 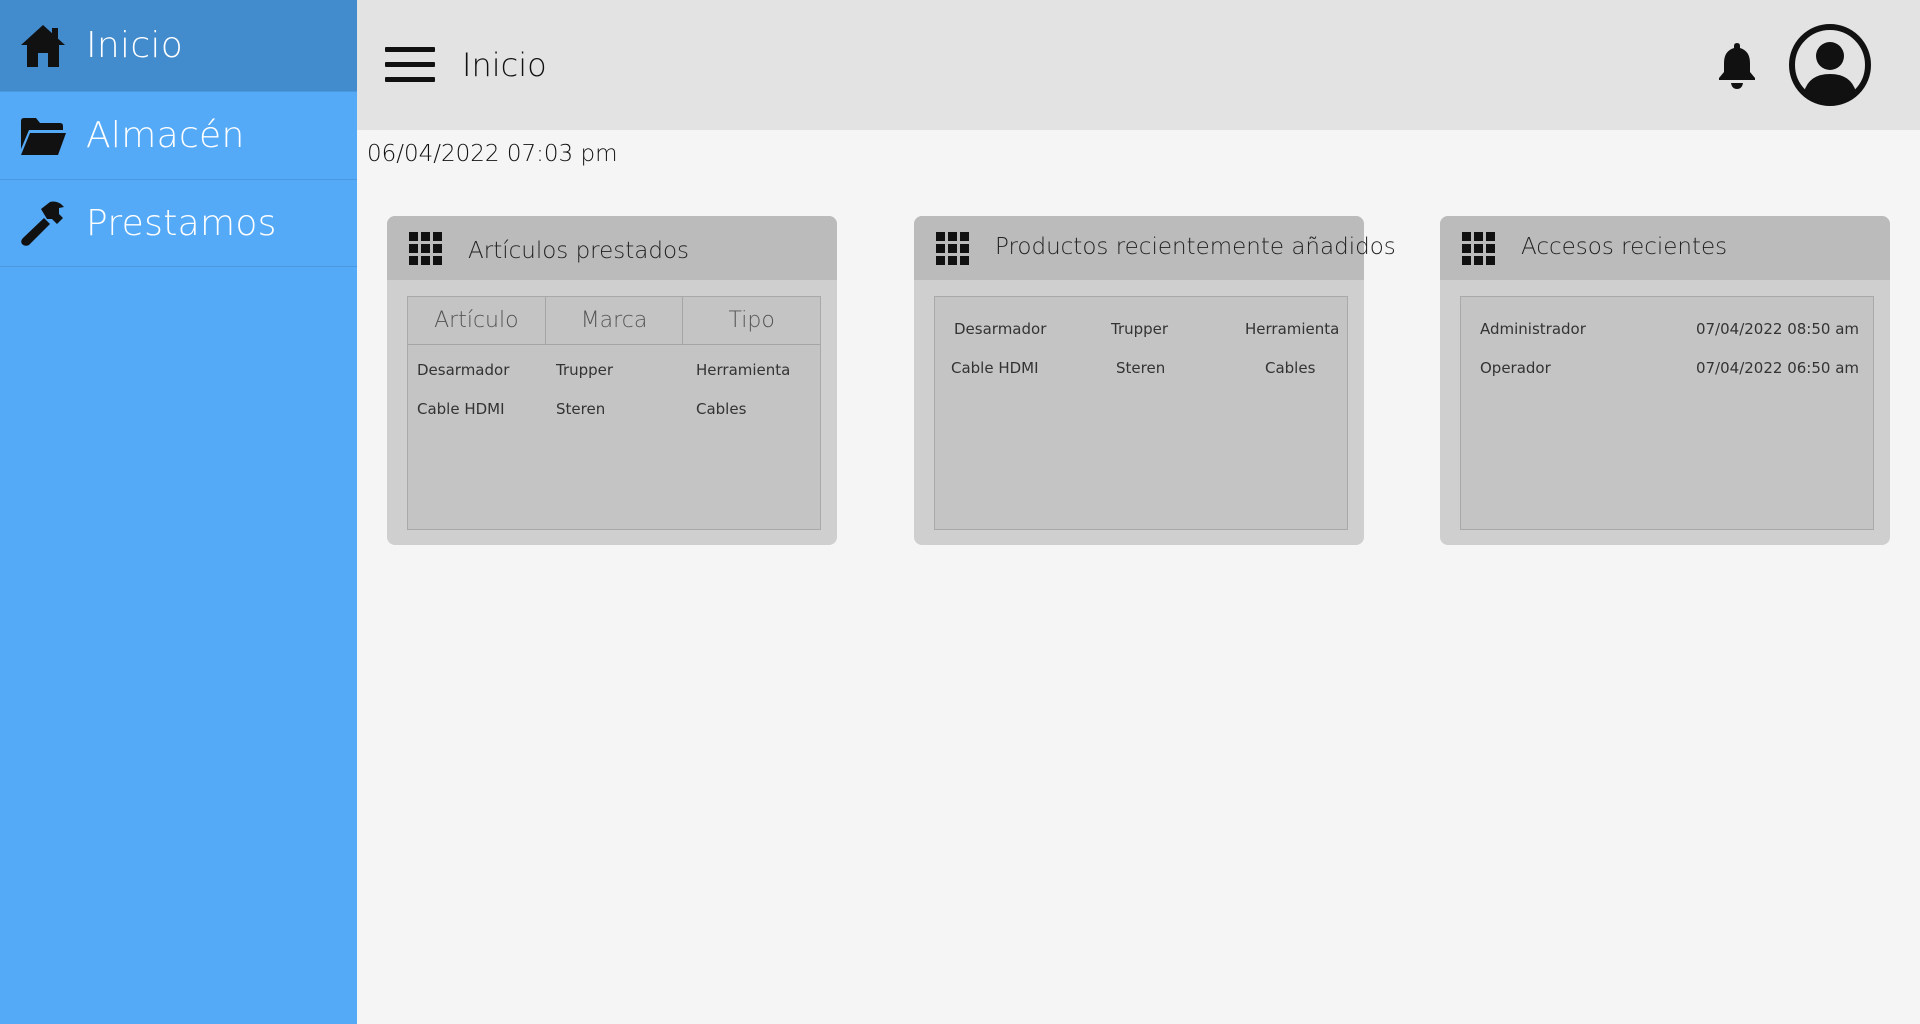 What do you see at coordinates (1138, 65) in the screenshot?
I see `top-bar: Inicio` at bounding box center [1138, 65].